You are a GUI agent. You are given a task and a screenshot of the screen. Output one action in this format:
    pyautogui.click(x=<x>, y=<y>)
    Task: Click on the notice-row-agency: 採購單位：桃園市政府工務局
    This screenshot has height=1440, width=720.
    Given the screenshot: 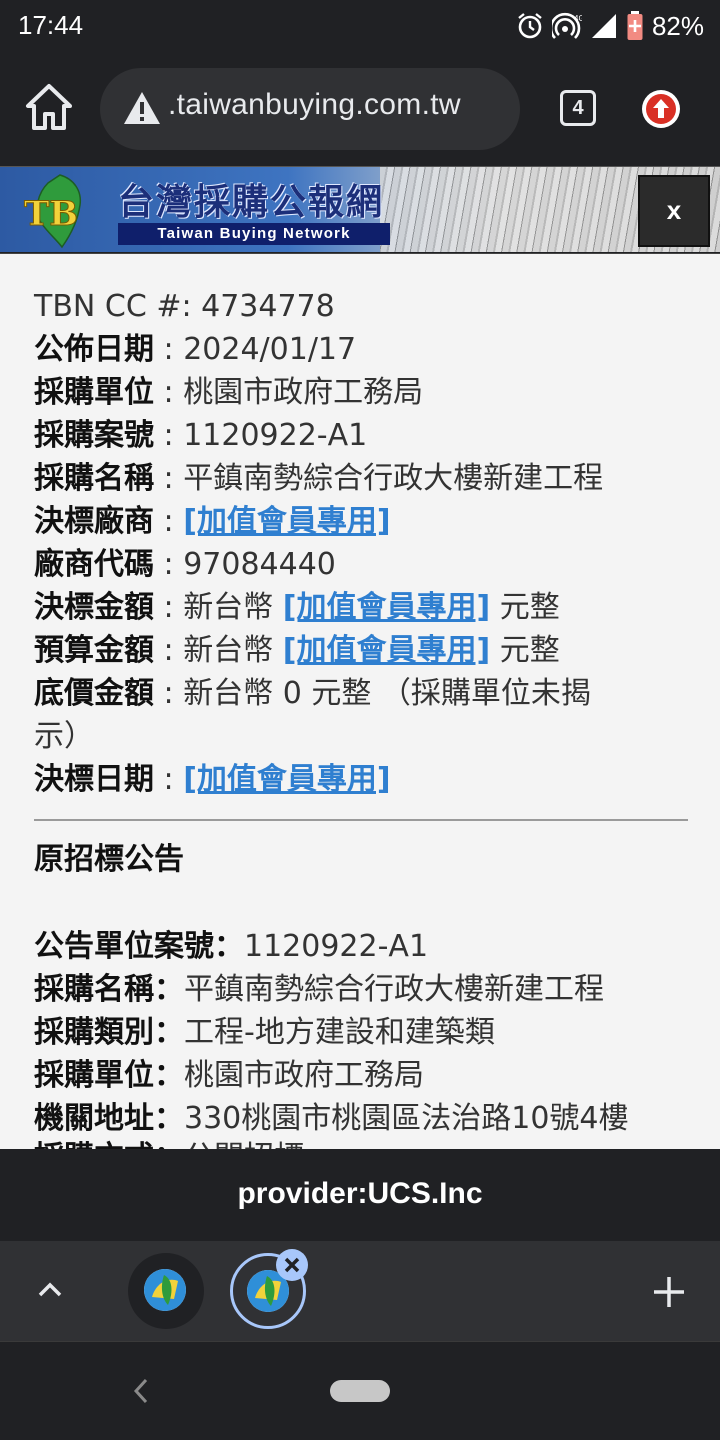 What is the action you would take?
    pyautogui.click(x=229, y=1075)
    